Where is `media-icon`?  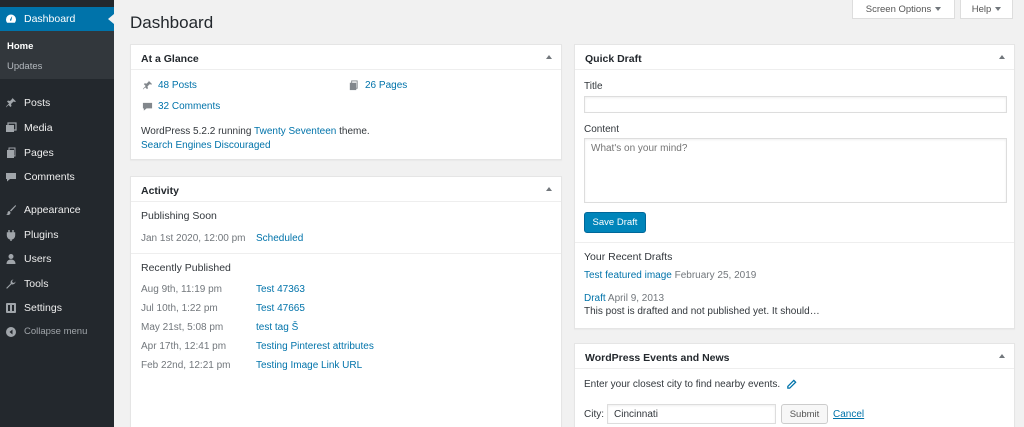 media-icon is located at coordinates (11, 128).